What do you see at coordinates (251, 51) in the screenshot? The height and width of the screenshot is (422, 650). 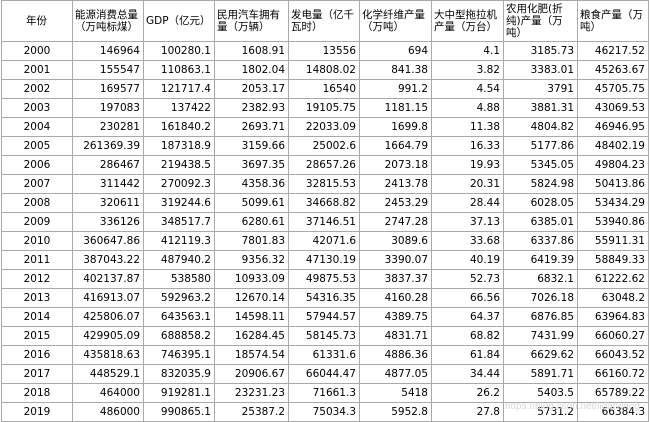 I see `value-cell: 1608.91` at bounding box center [251, 51].